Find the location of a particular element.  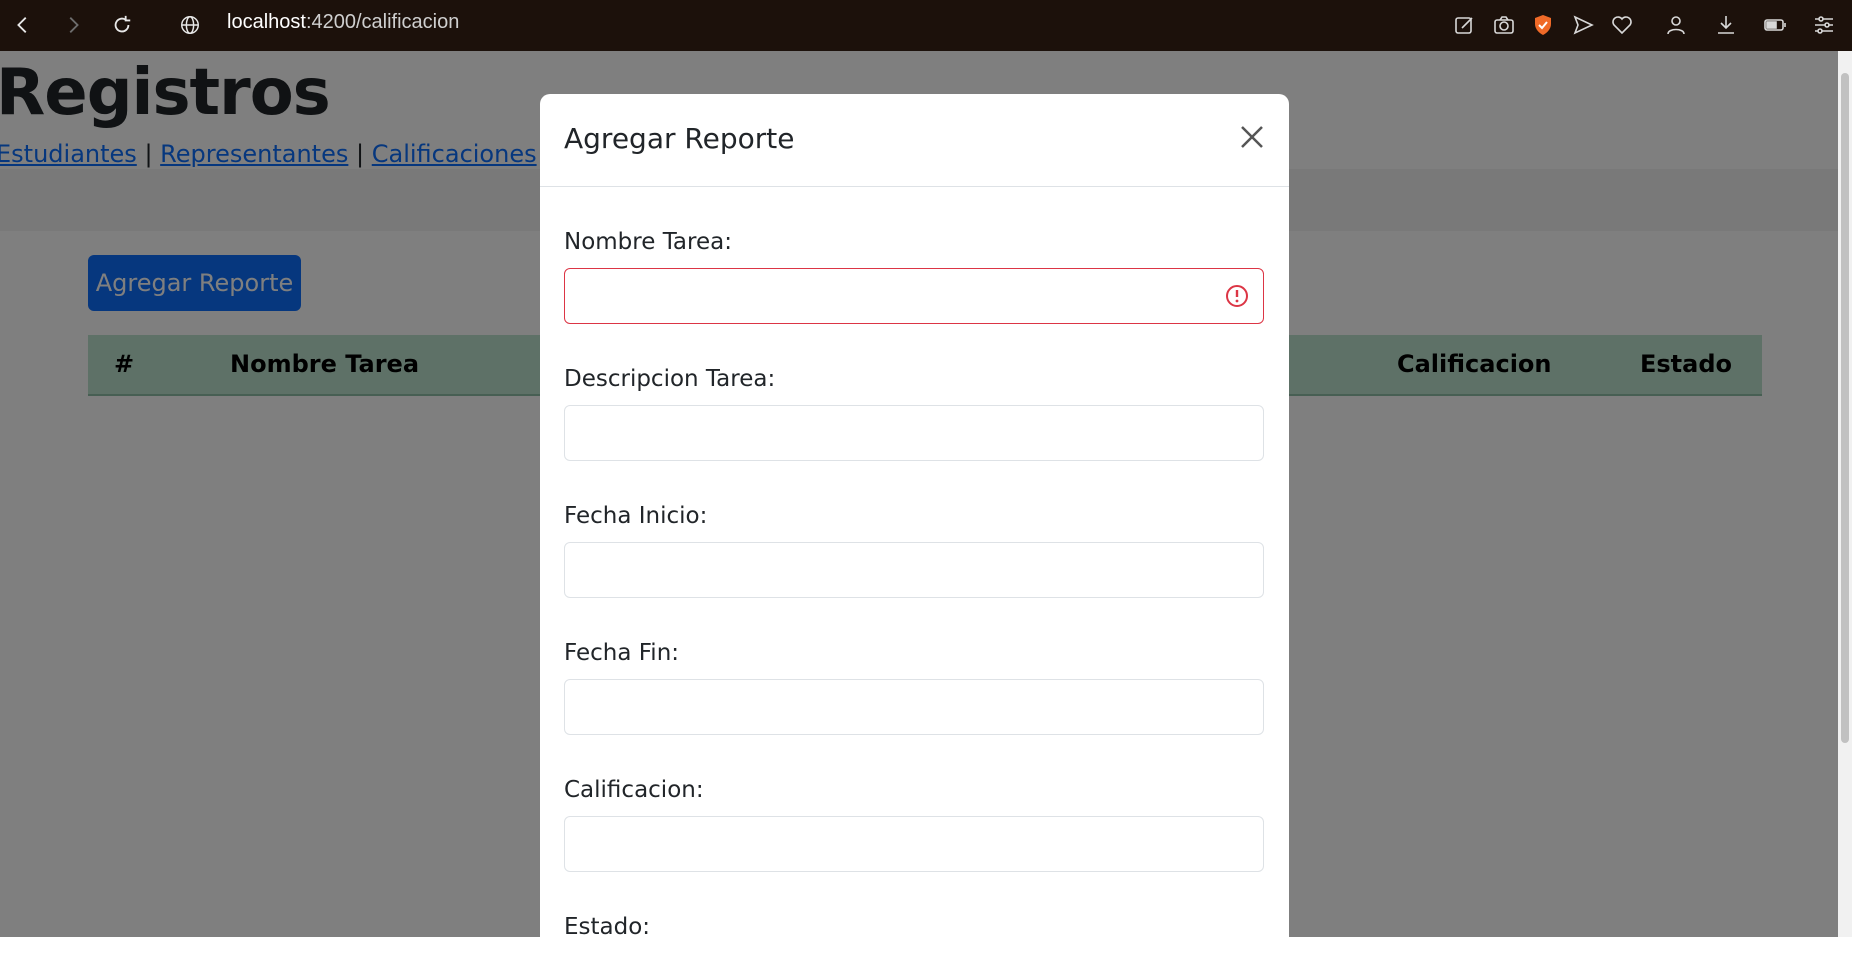

label-fecha-fin: Fecha Fin: is located at coordinates (622, 653).